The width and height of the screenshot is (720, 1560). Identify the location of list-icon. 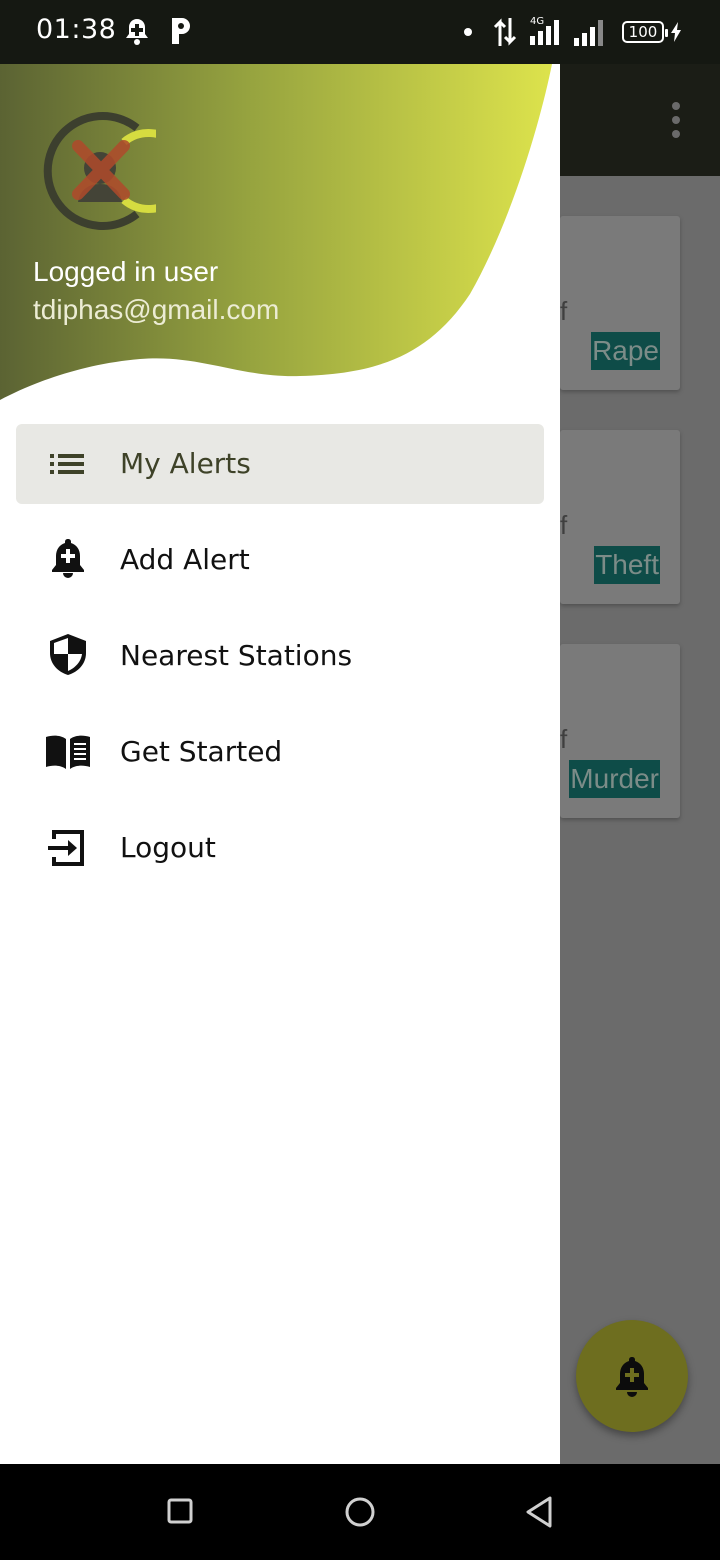
(67, 464).